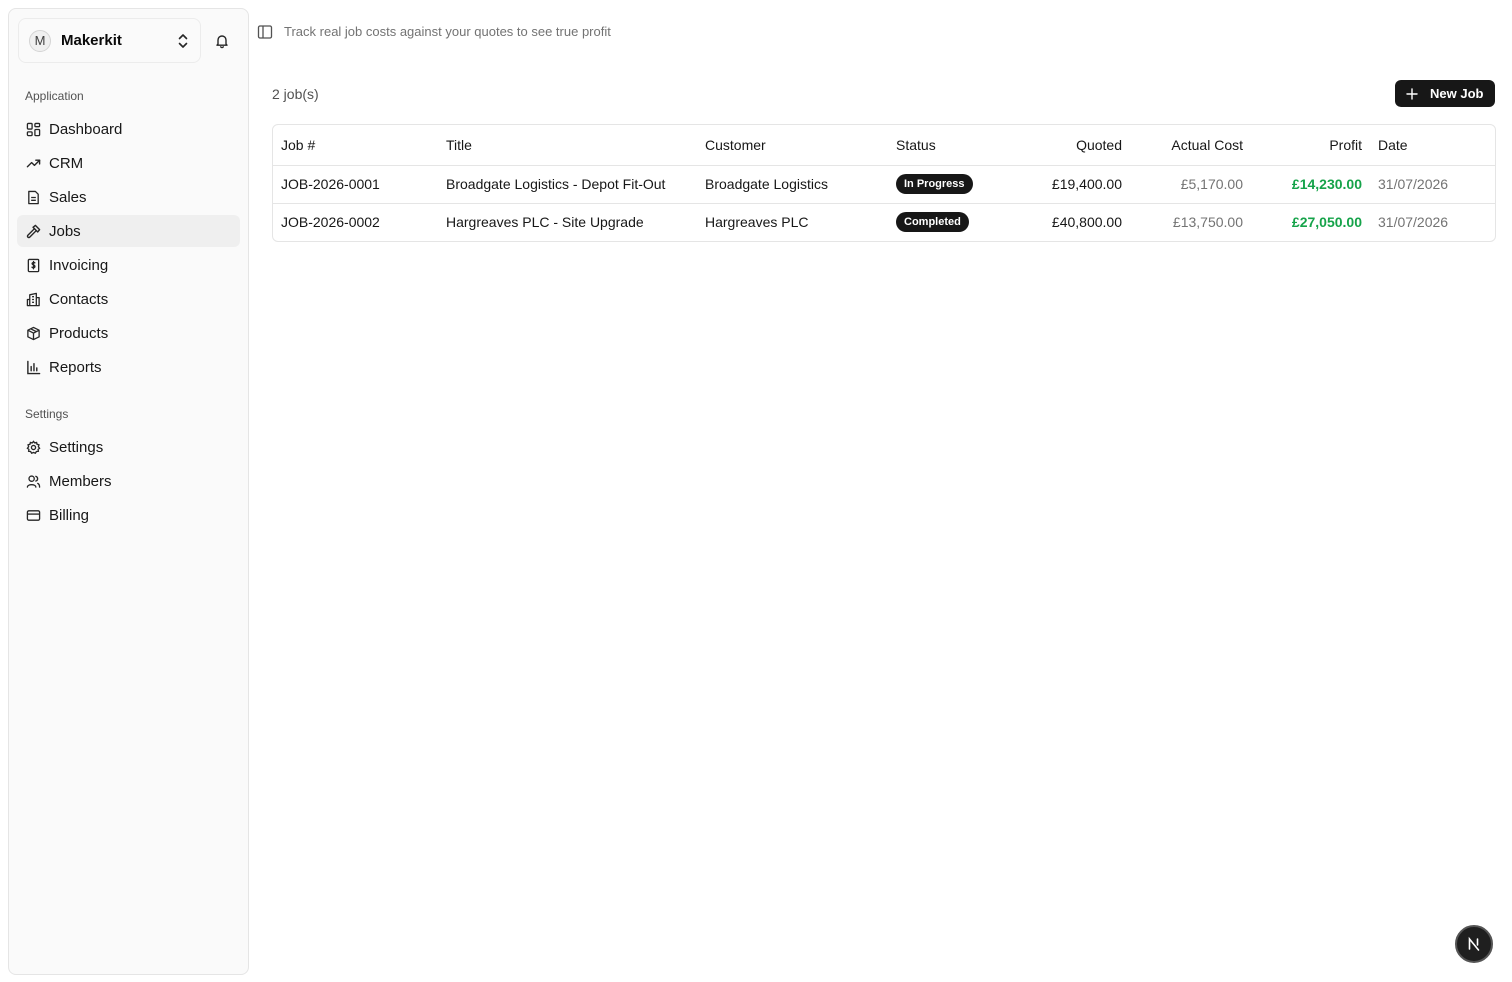  Describe the element at coordinates (1310, 184) in the screenshot. I see `job-profit: £14,230.00` at that location.